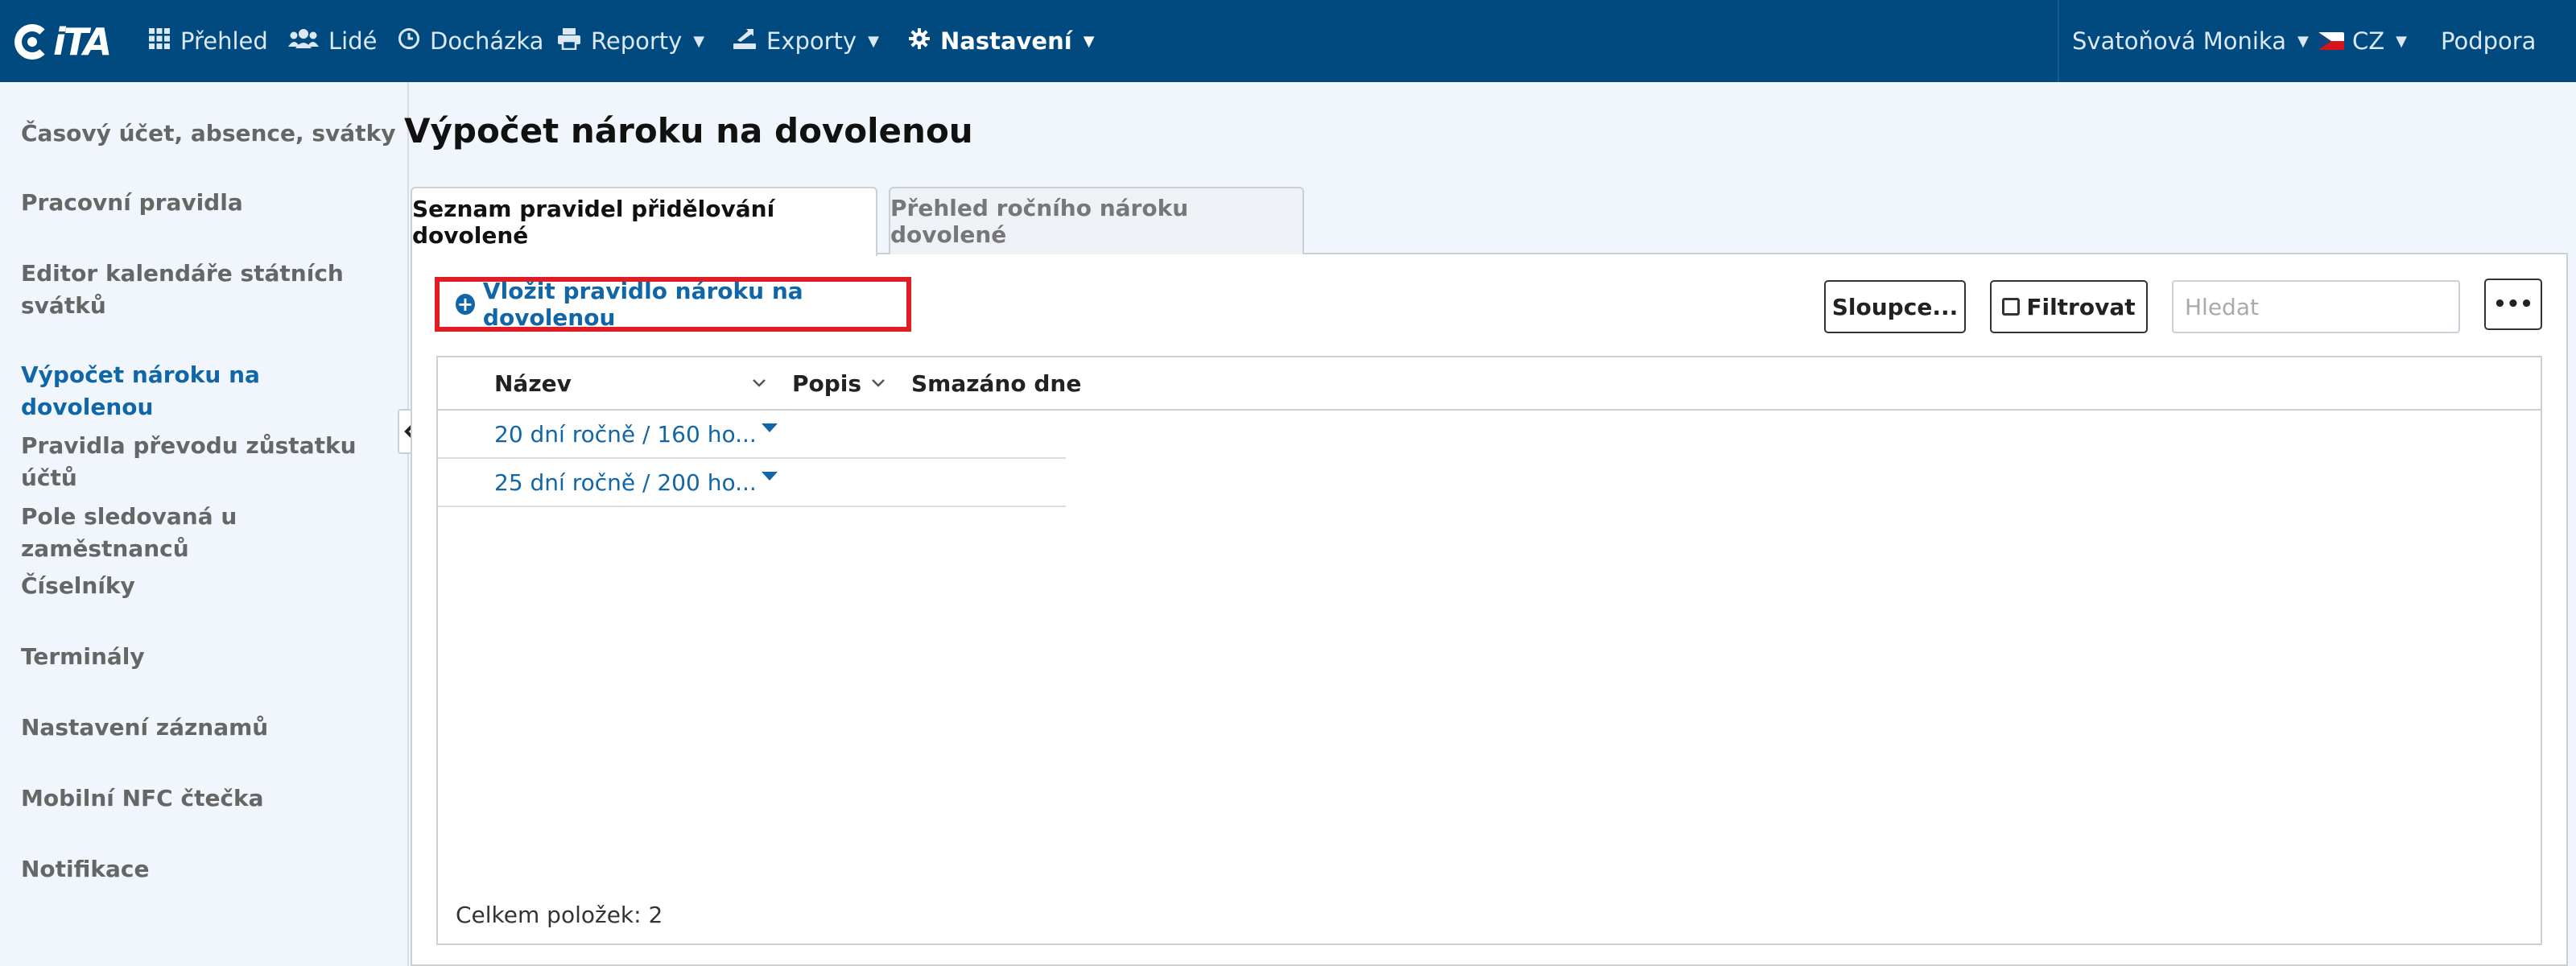  I want to click on nav-reporty: Reporty ▼, so click(630, 41).